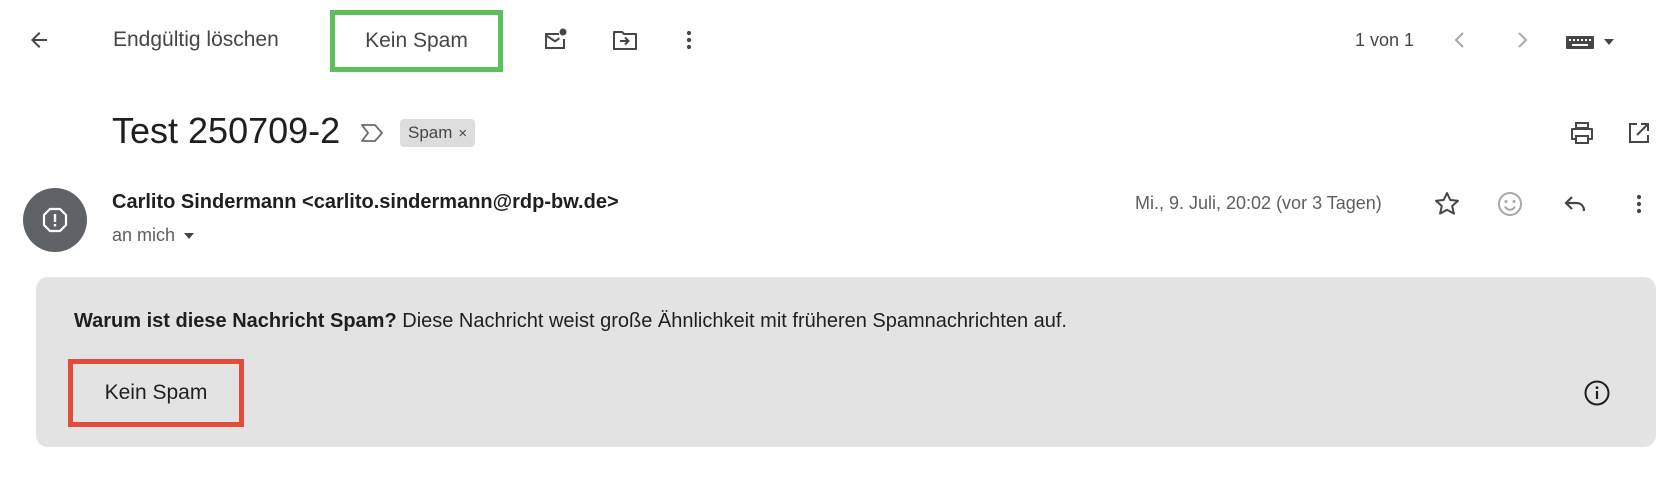  I want to click on add-reaction-button, so click(1510, 204).